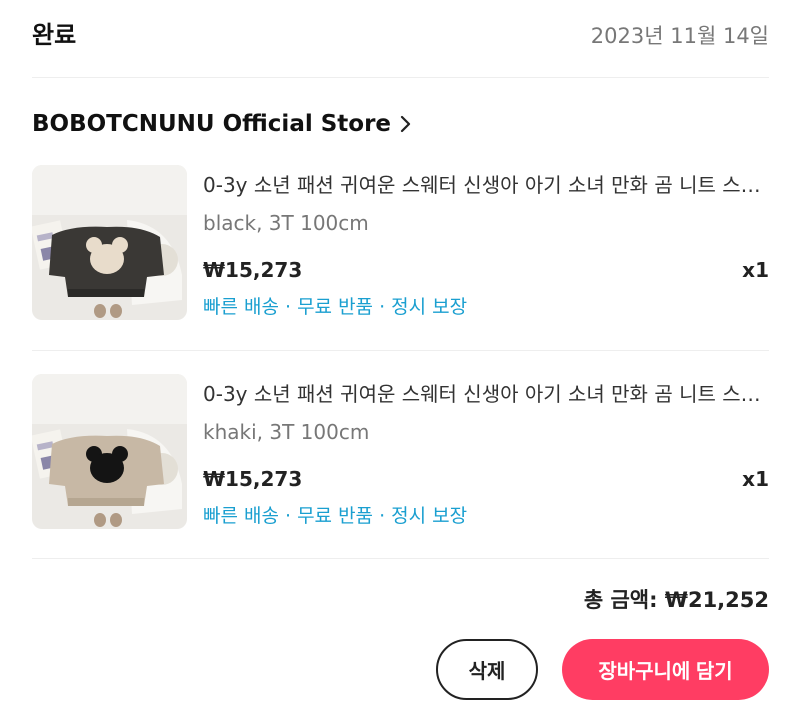  What do you see at coordinates (406, 124) in the screenshot?
I see `chevron-right-icon` at bounding box center [406, 124].